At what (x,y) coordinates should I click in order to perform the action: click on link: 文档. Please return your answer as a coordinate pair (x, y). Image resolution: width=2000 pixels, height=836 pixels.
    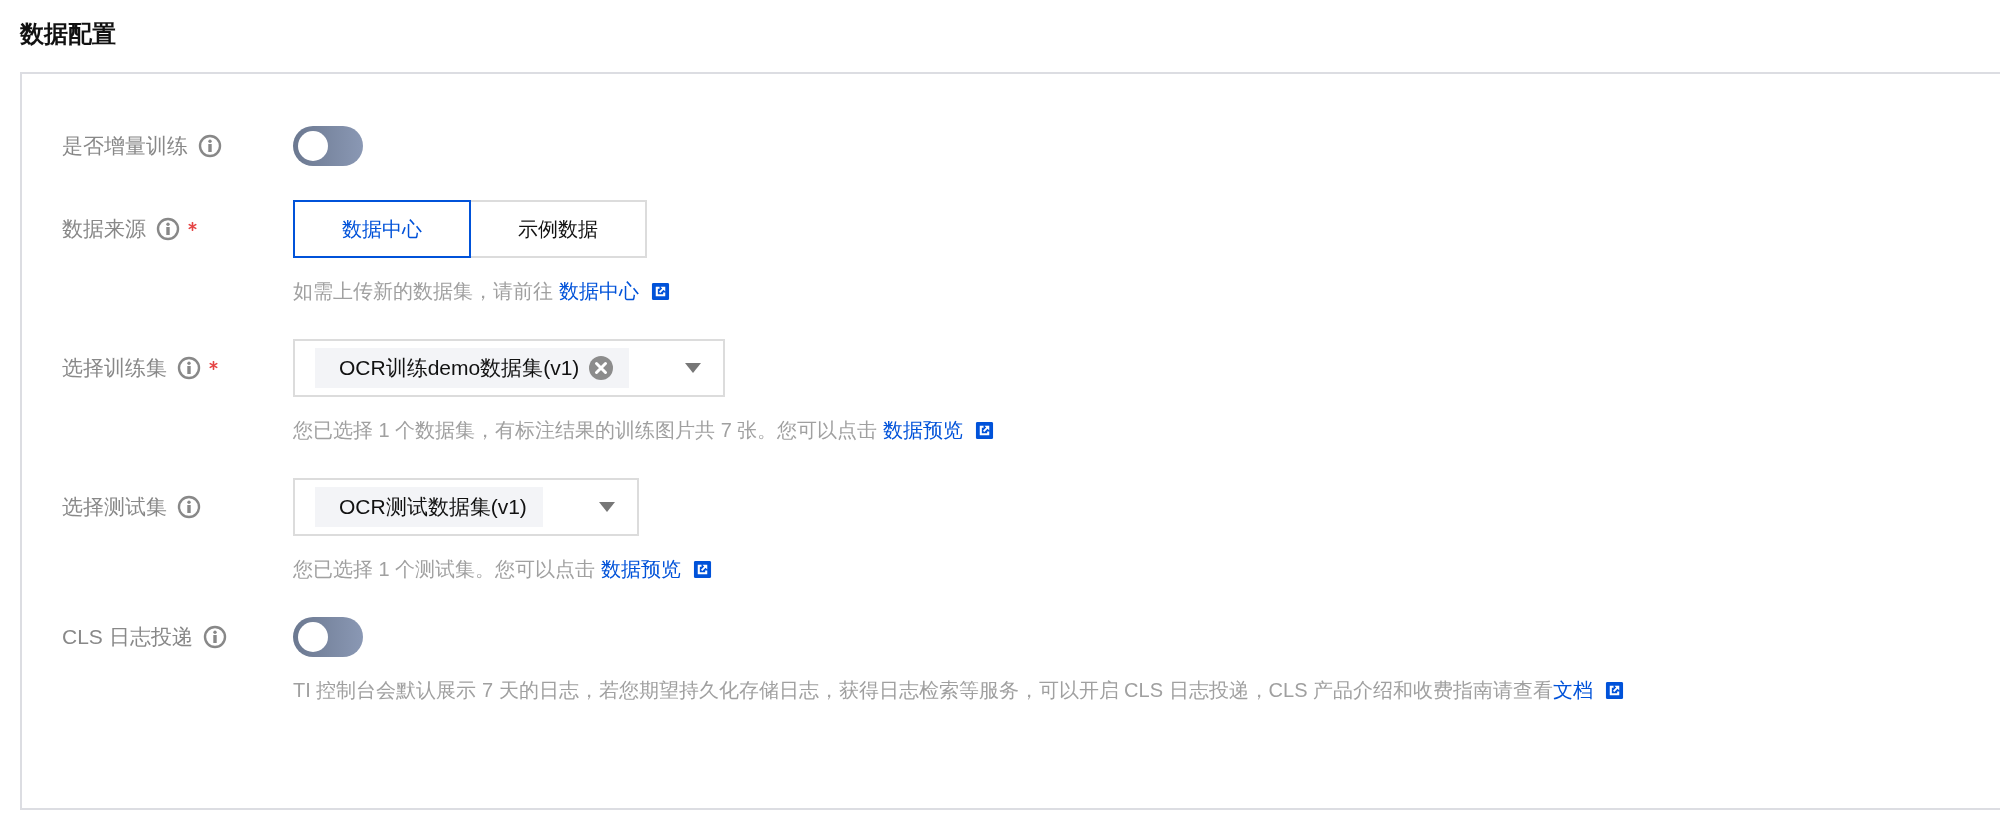
    Looking at the image, I should click on (1573, 690).